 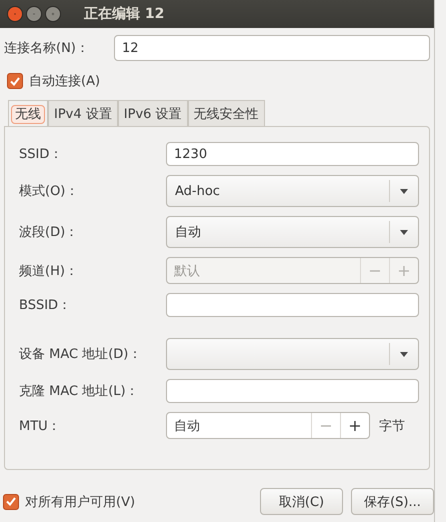 I want to click on window-title: 正在编辑 12, so click(x=124, y=14).